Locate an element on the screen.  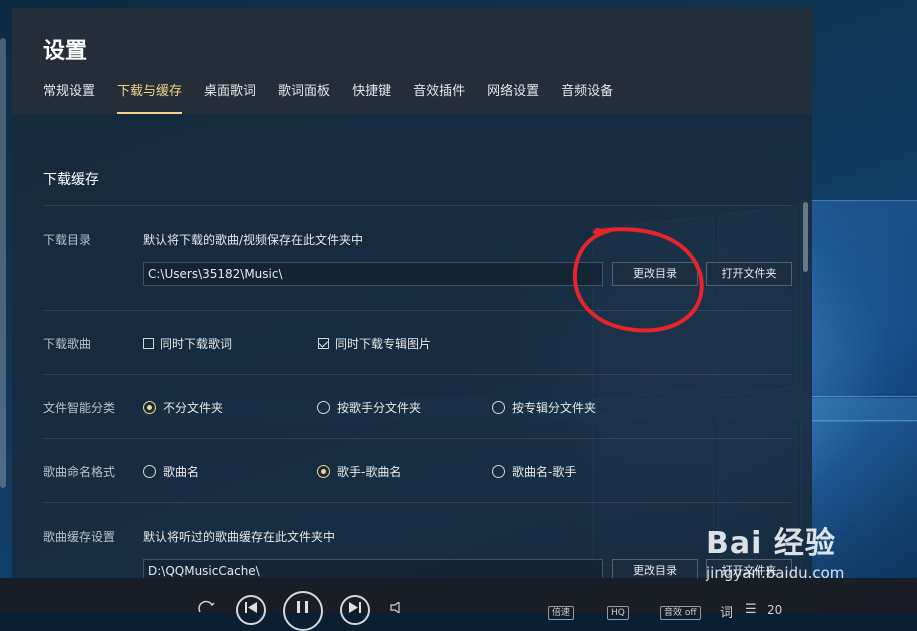
category-artist-label: 按歌手分文件夹 is located at coordinates (379, 408).